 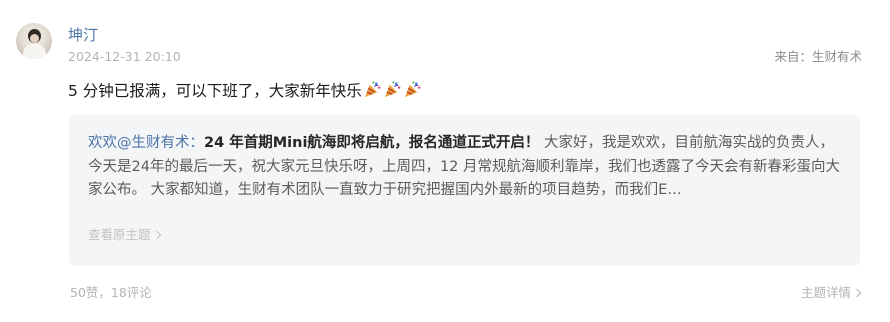 What do you see at coordinates (34, 51) in the screenshot?
I see `avatar-body` at bounding box center [34, 51].